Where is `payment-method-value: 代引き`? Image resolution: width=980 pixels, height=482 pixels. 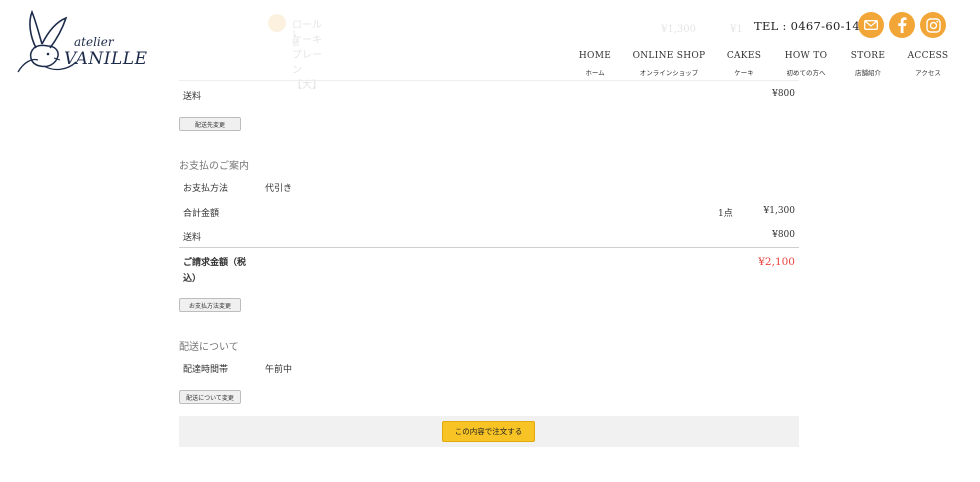 payment-method-value: 代引き is located at coordinates (279, 189).